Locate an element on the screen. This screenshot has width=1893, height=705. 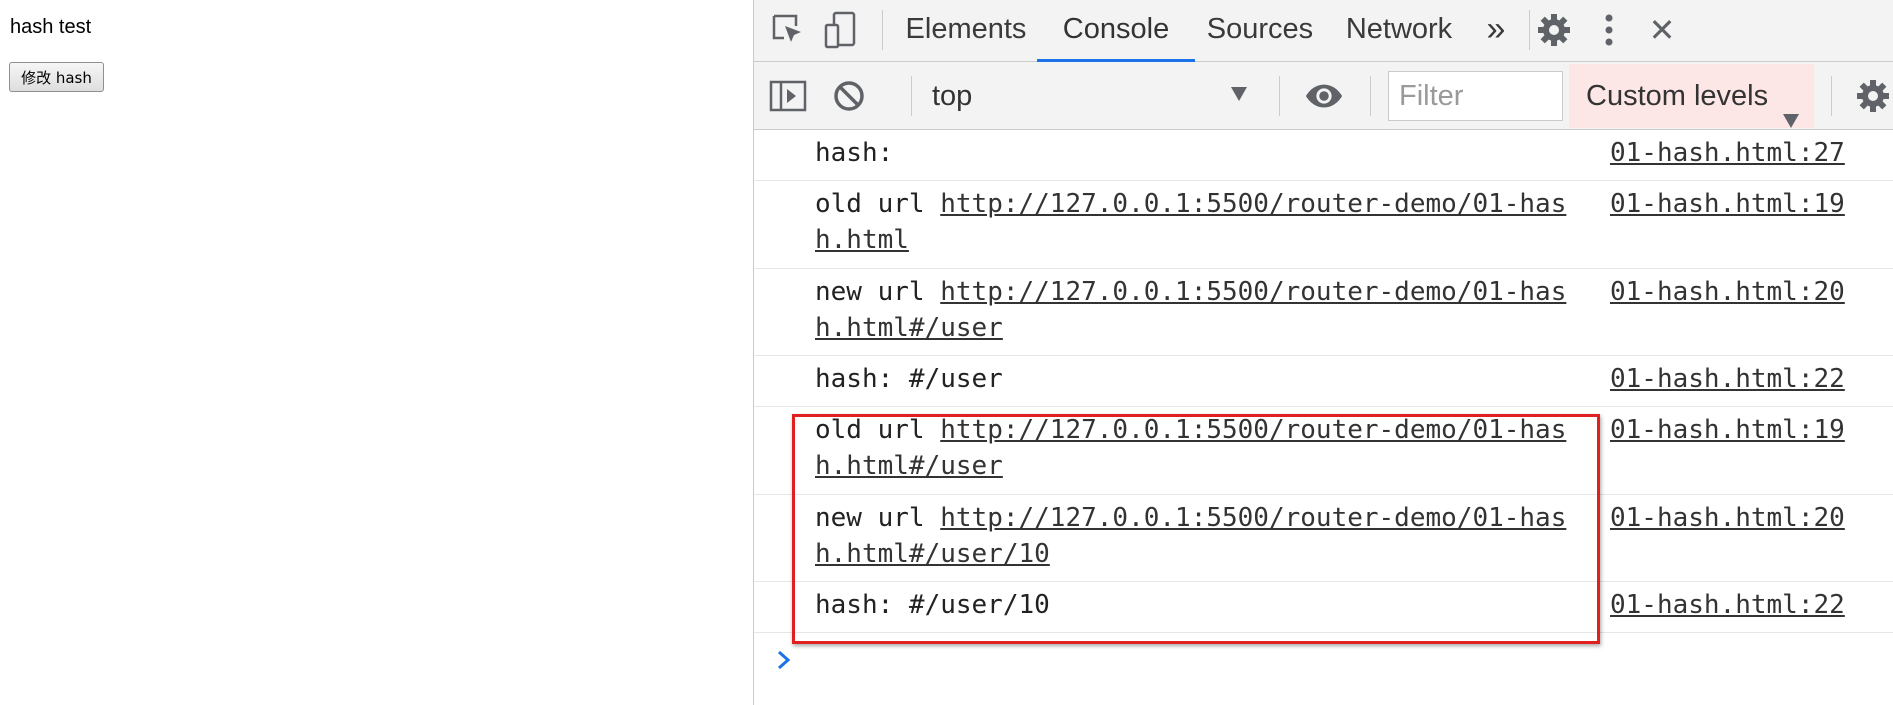
message-text: hash: is located at coordinates (854, 153).